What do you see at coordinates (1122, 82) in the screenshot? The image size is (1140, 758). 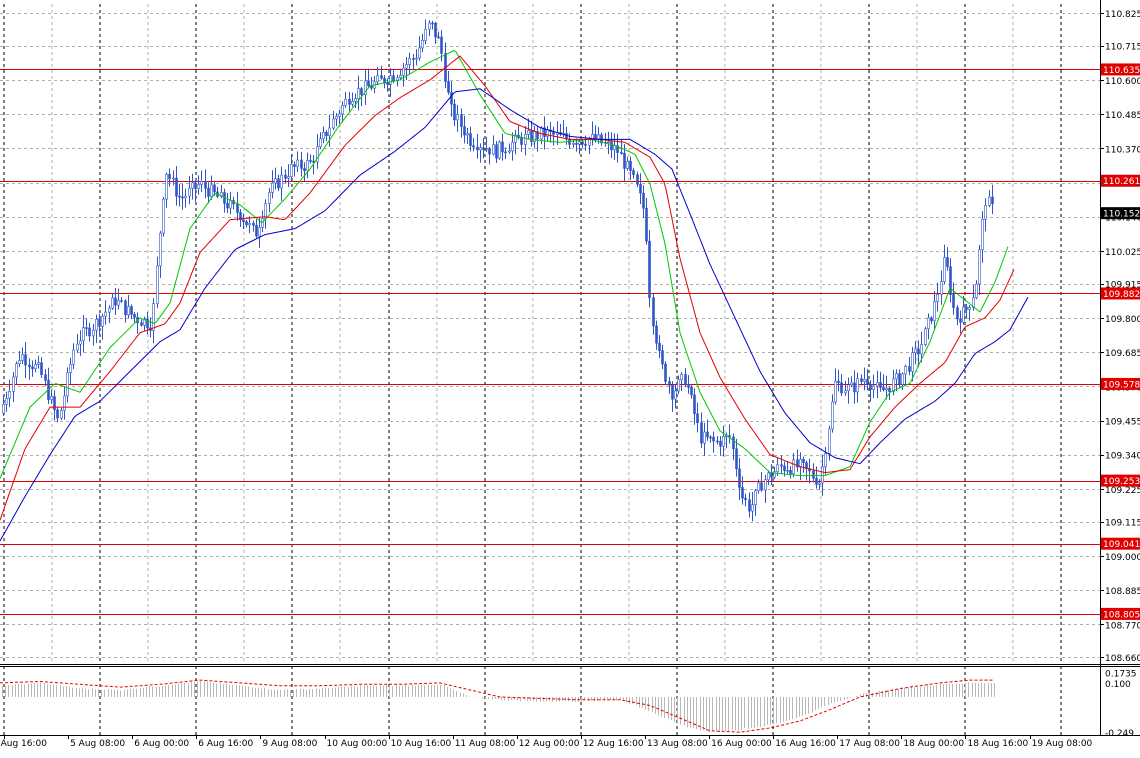 I see `price-tick-label: 110.600` at bounding box center [1122, 82].